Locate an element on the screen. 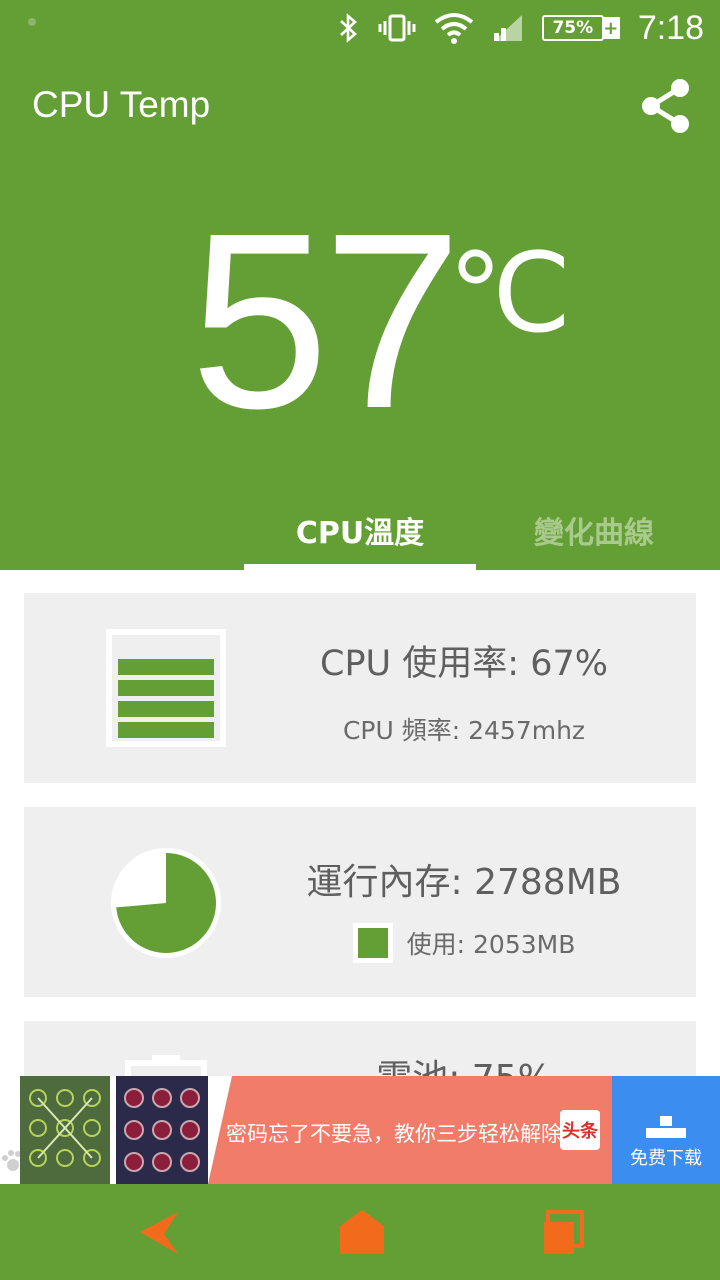  cpu-usage-icon is located at coordinates (166, 688).